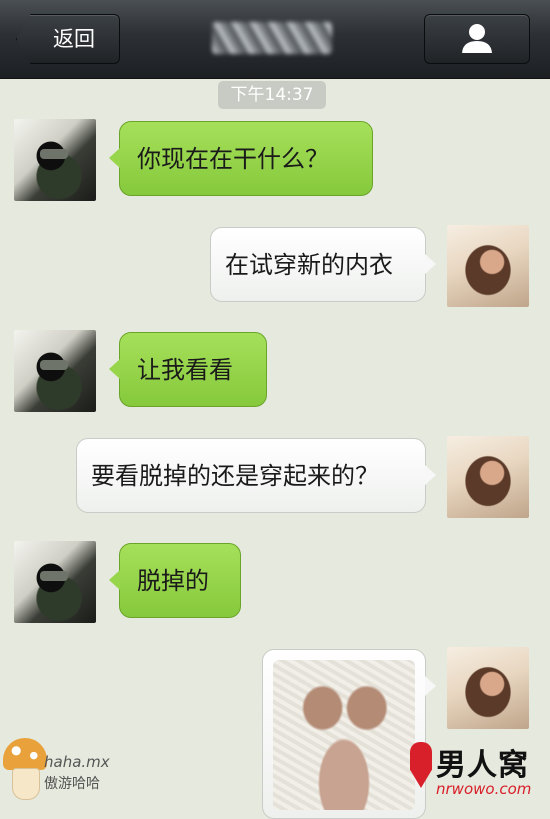  Describe the element at coordinates (344, 735) in the screenshot. I see `photo-of-lingerie` at that location.